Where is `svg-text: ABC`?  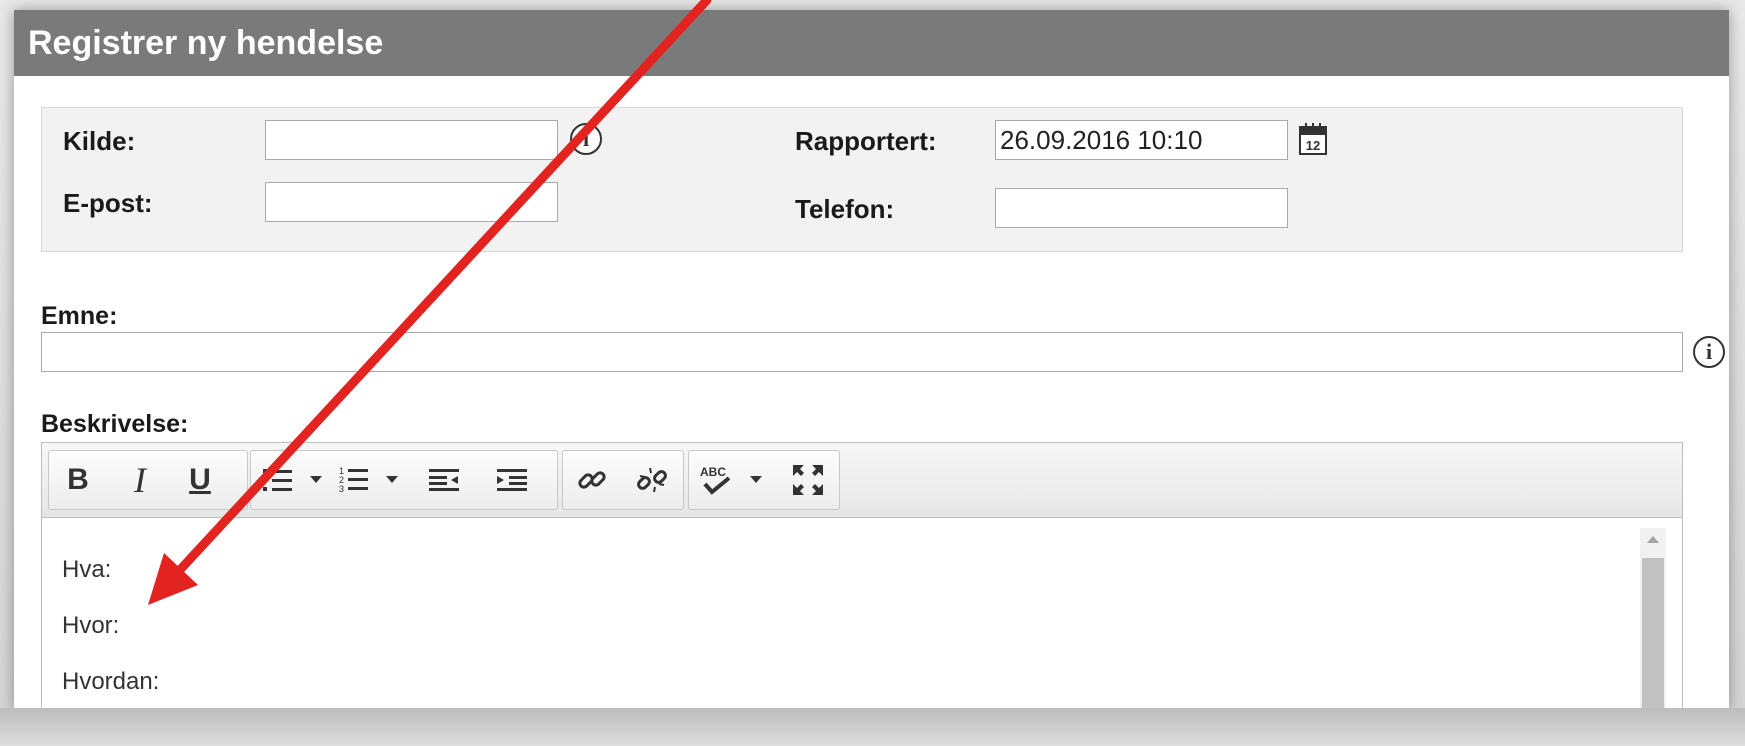
svg-text: ABC is located at coordinates (713, 472).